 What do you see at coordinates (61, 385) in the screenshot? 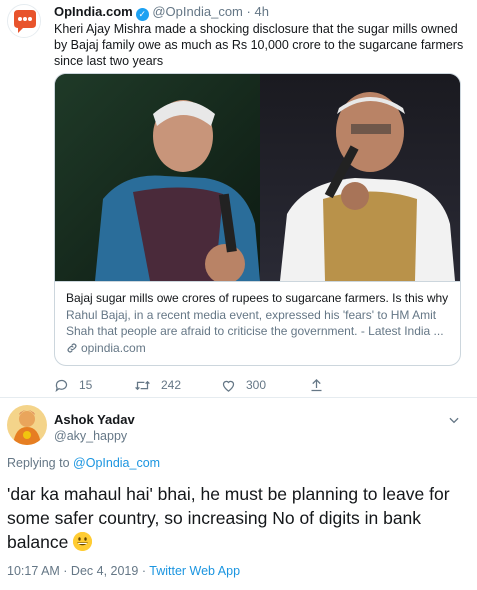
I see `reply-icon` at bounding box center [61, 385].